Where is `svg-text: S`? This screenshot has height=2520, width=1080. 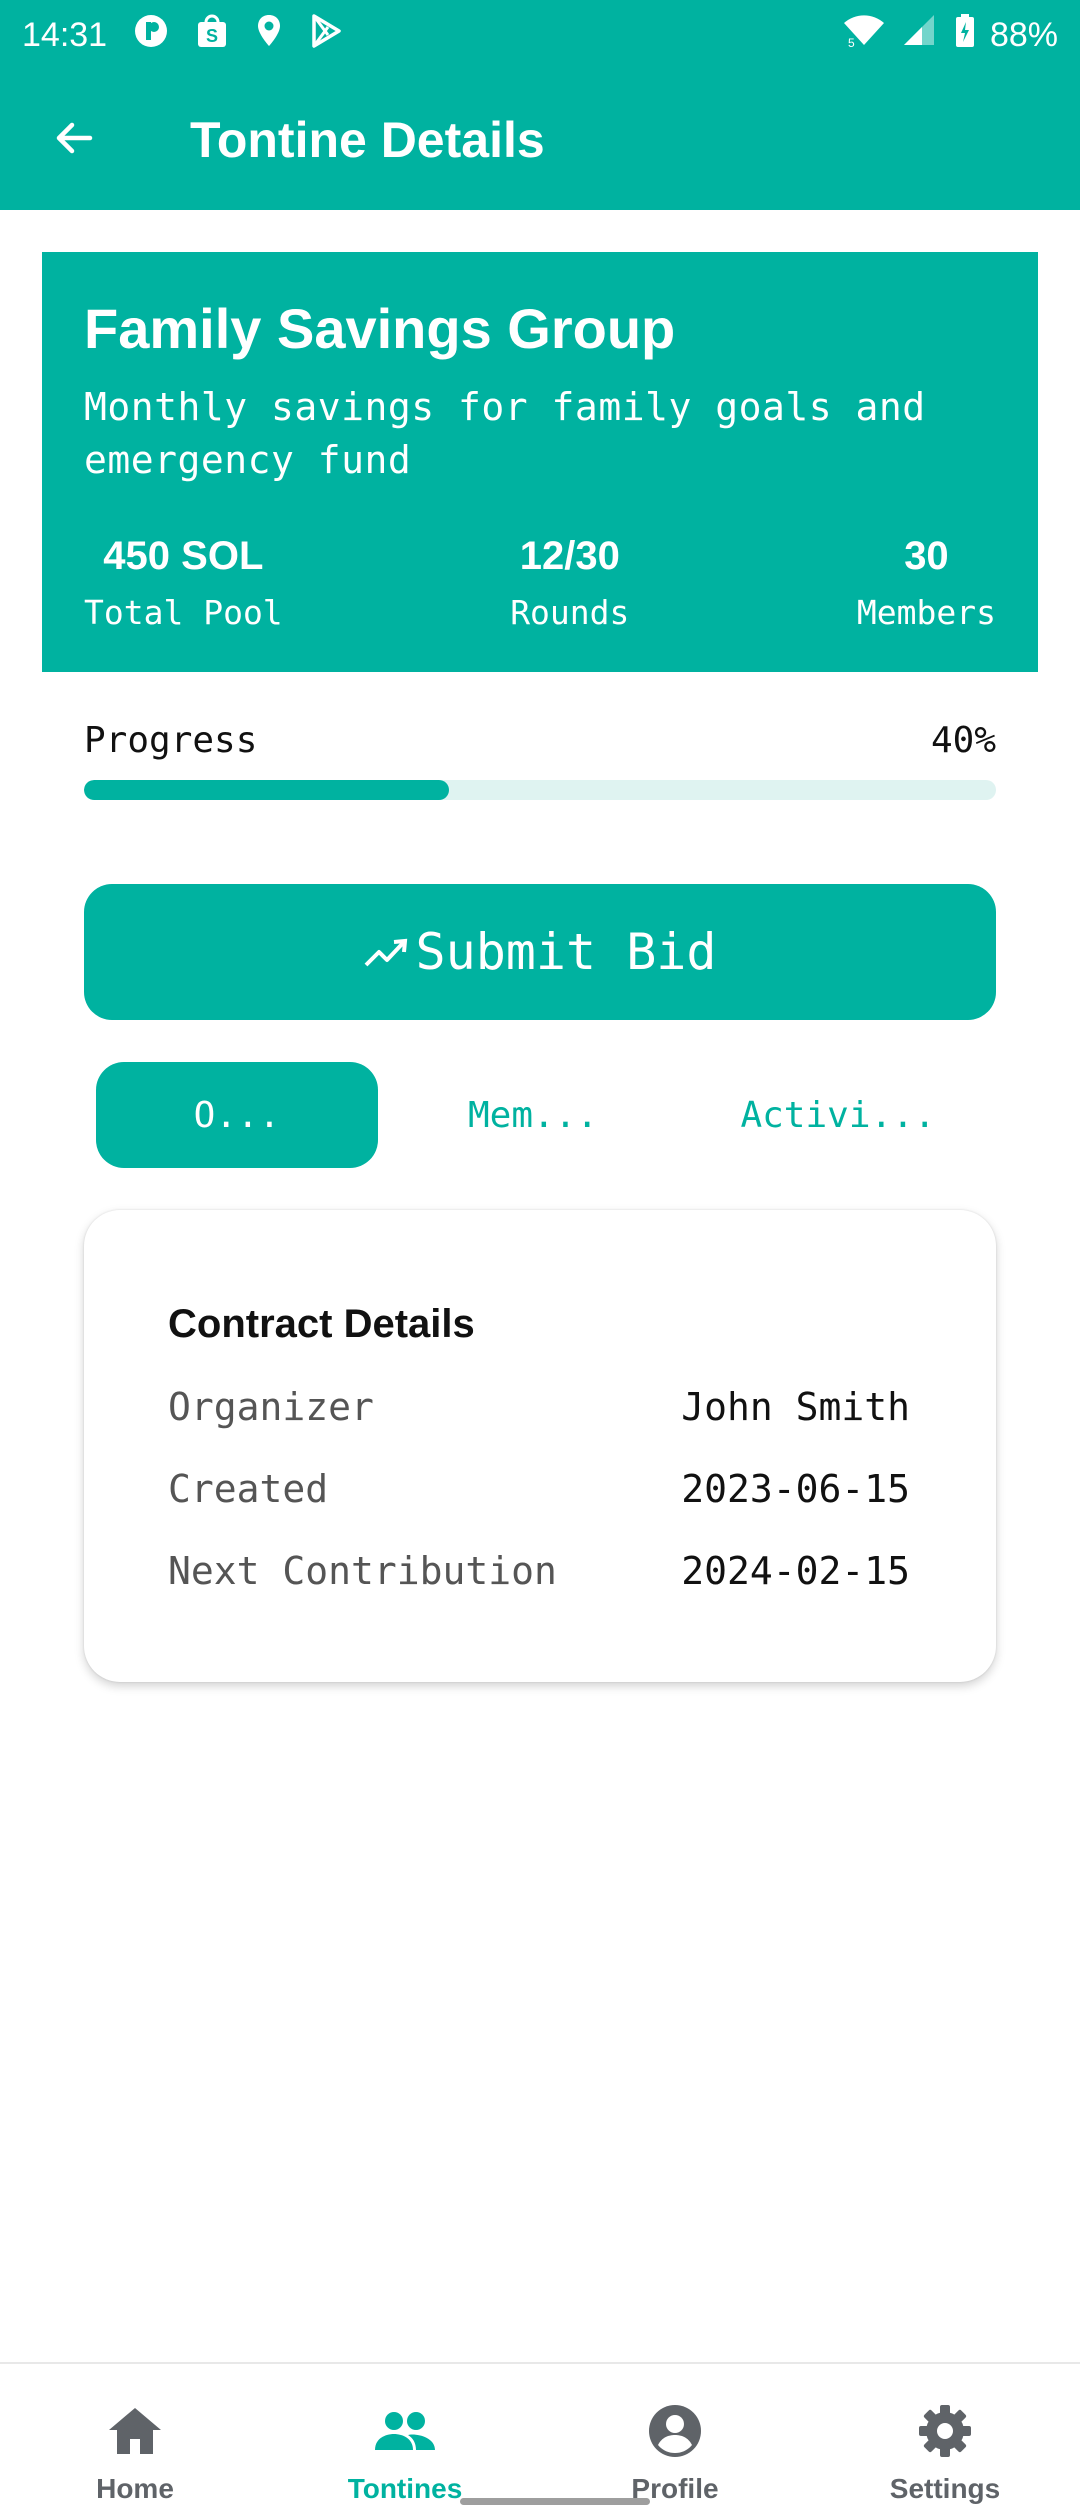
svg-text: S is located at coordinates (212, 36).